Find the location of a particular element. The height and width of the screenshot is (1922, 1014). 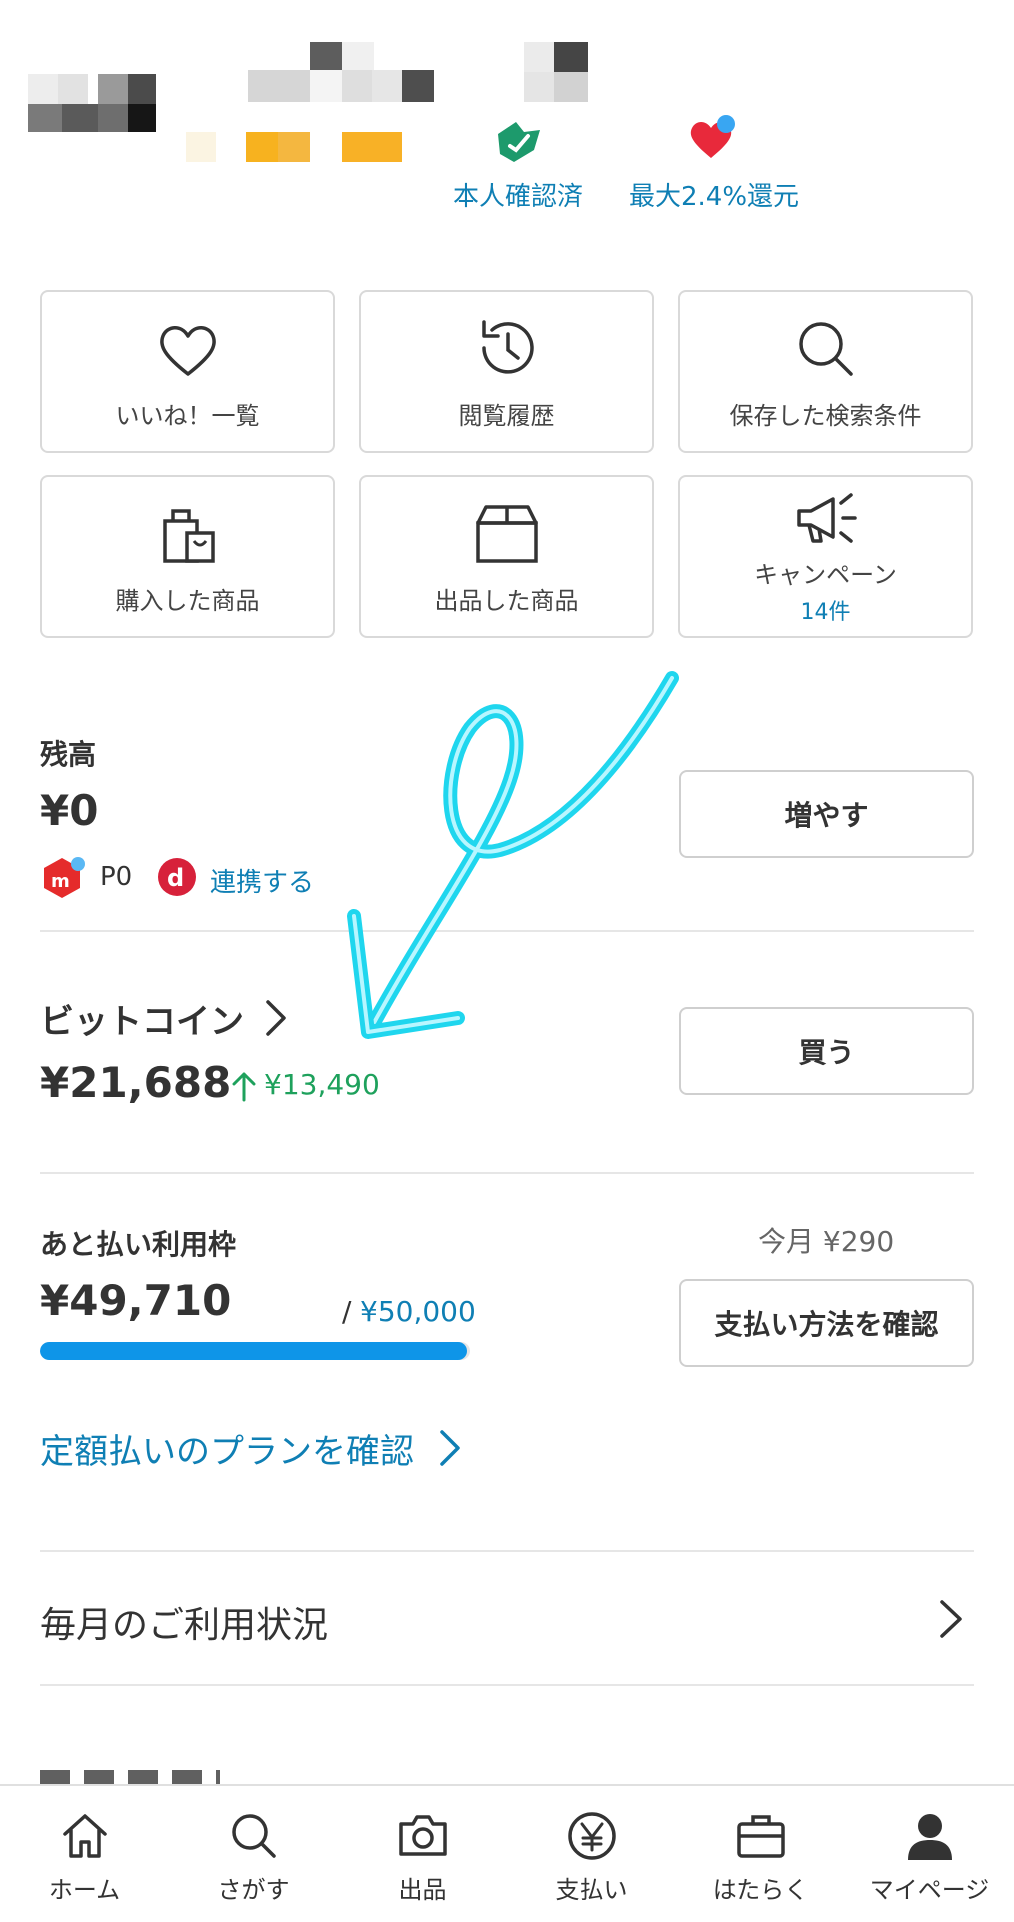

credit-limit: ¥50,000 is located at coordinates (418, 1311).